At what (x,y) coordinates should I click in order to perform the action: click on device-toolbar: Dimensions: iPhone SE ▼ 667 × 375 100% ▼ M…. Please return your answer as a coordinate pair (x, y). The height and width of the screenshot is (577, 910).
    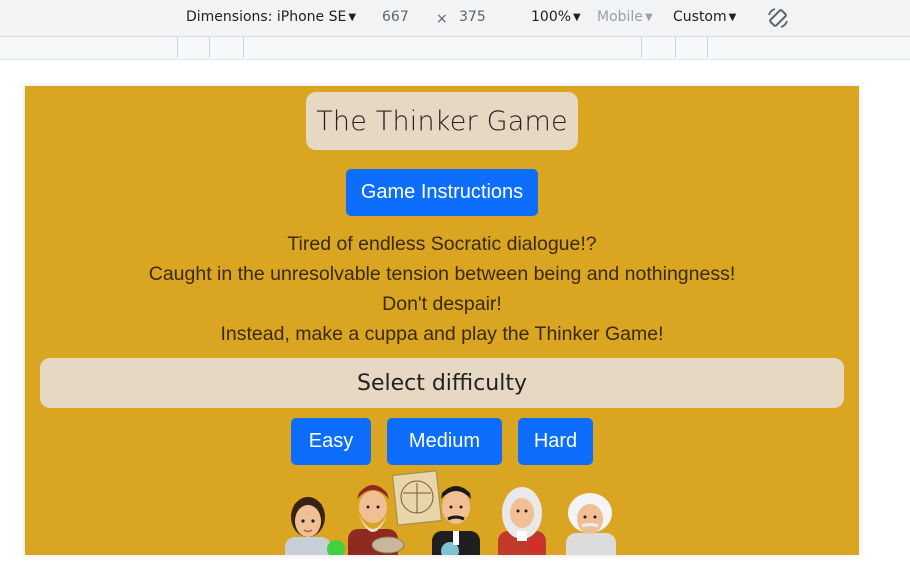
    Looking at the image, I should click on (455, 18).